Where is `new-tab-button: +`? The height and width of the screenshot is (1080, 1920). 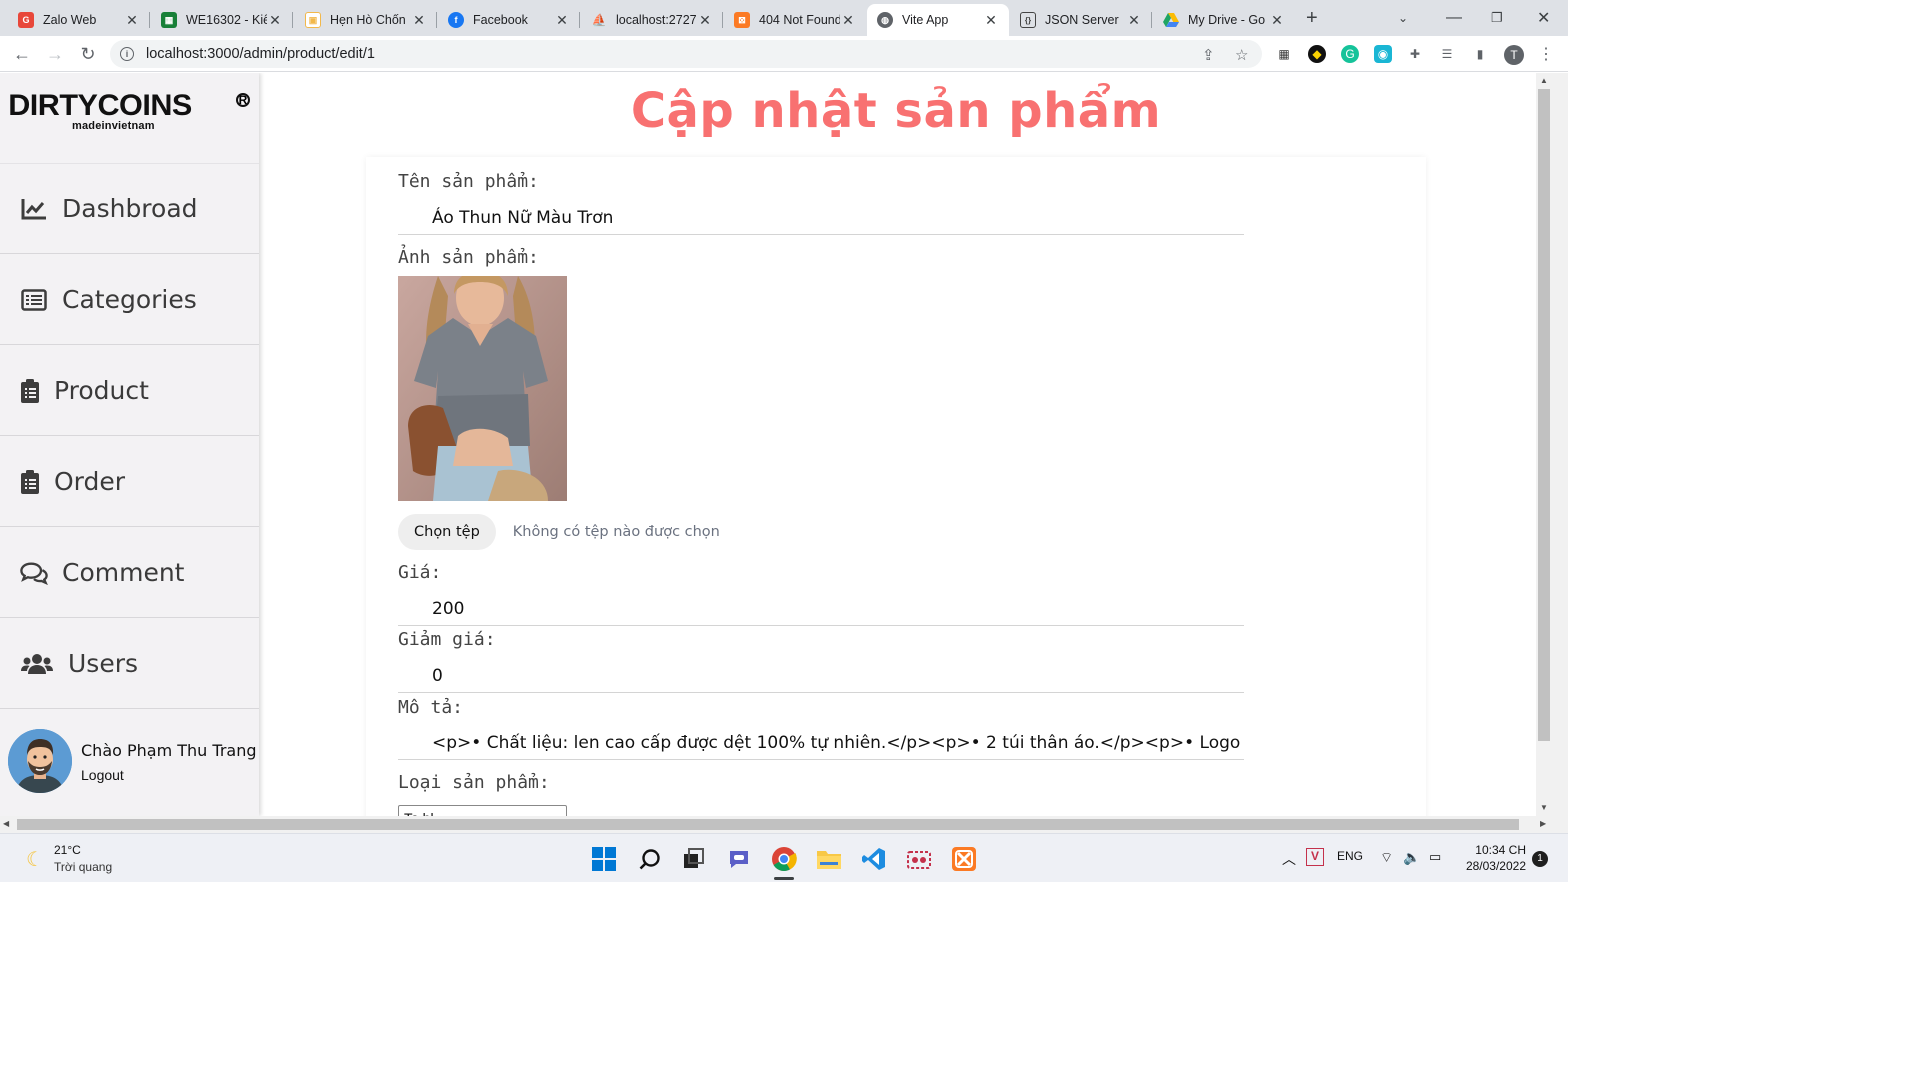 new-tab-button: + is located at coordinates (1312, 18).